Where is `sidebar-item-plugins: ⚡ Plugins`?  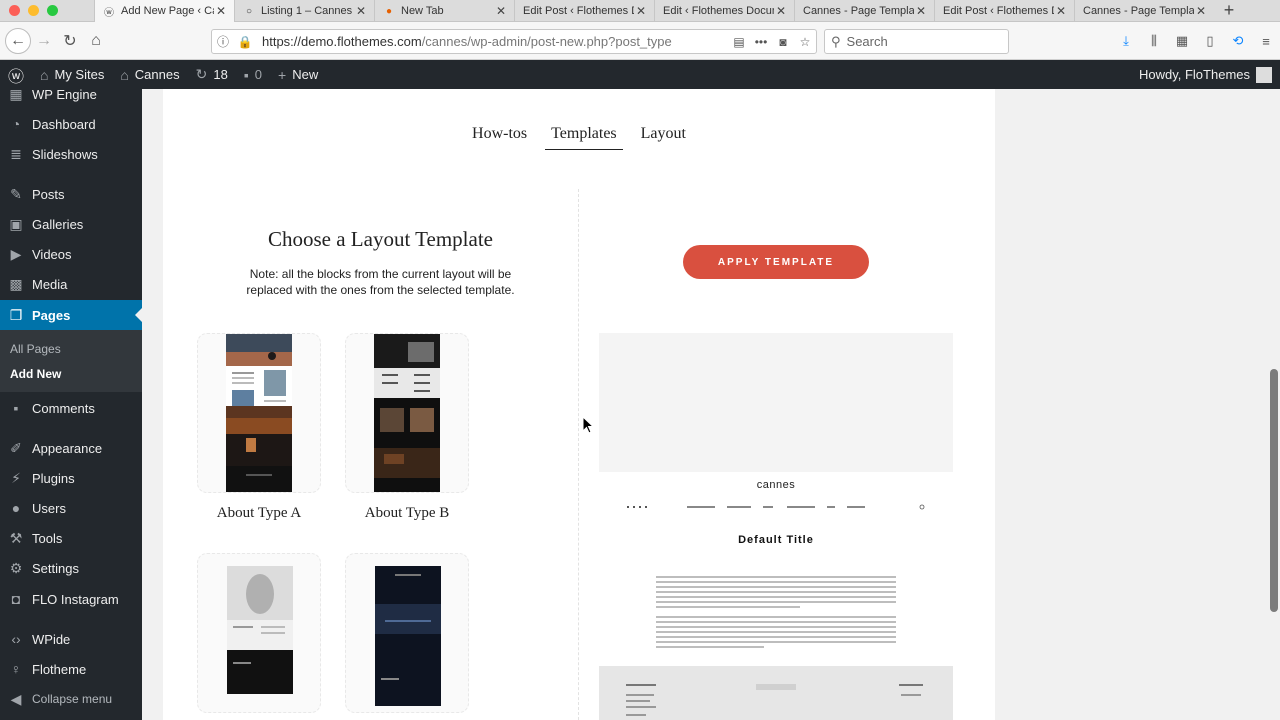 sidebar-item-plugins: ⚡ Plugins is located at coordinates (71, 478).